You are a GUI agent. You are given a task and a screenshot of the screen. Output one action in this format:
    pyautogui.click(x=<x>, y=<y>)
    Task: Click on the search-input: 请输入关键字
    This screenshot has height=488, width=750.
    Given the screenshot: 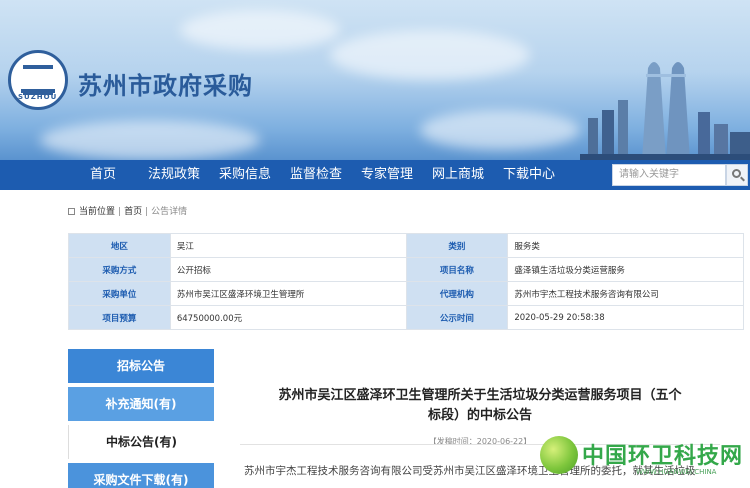 What is the action you would take?
    pyautogui.click(x=669, y=175)
    